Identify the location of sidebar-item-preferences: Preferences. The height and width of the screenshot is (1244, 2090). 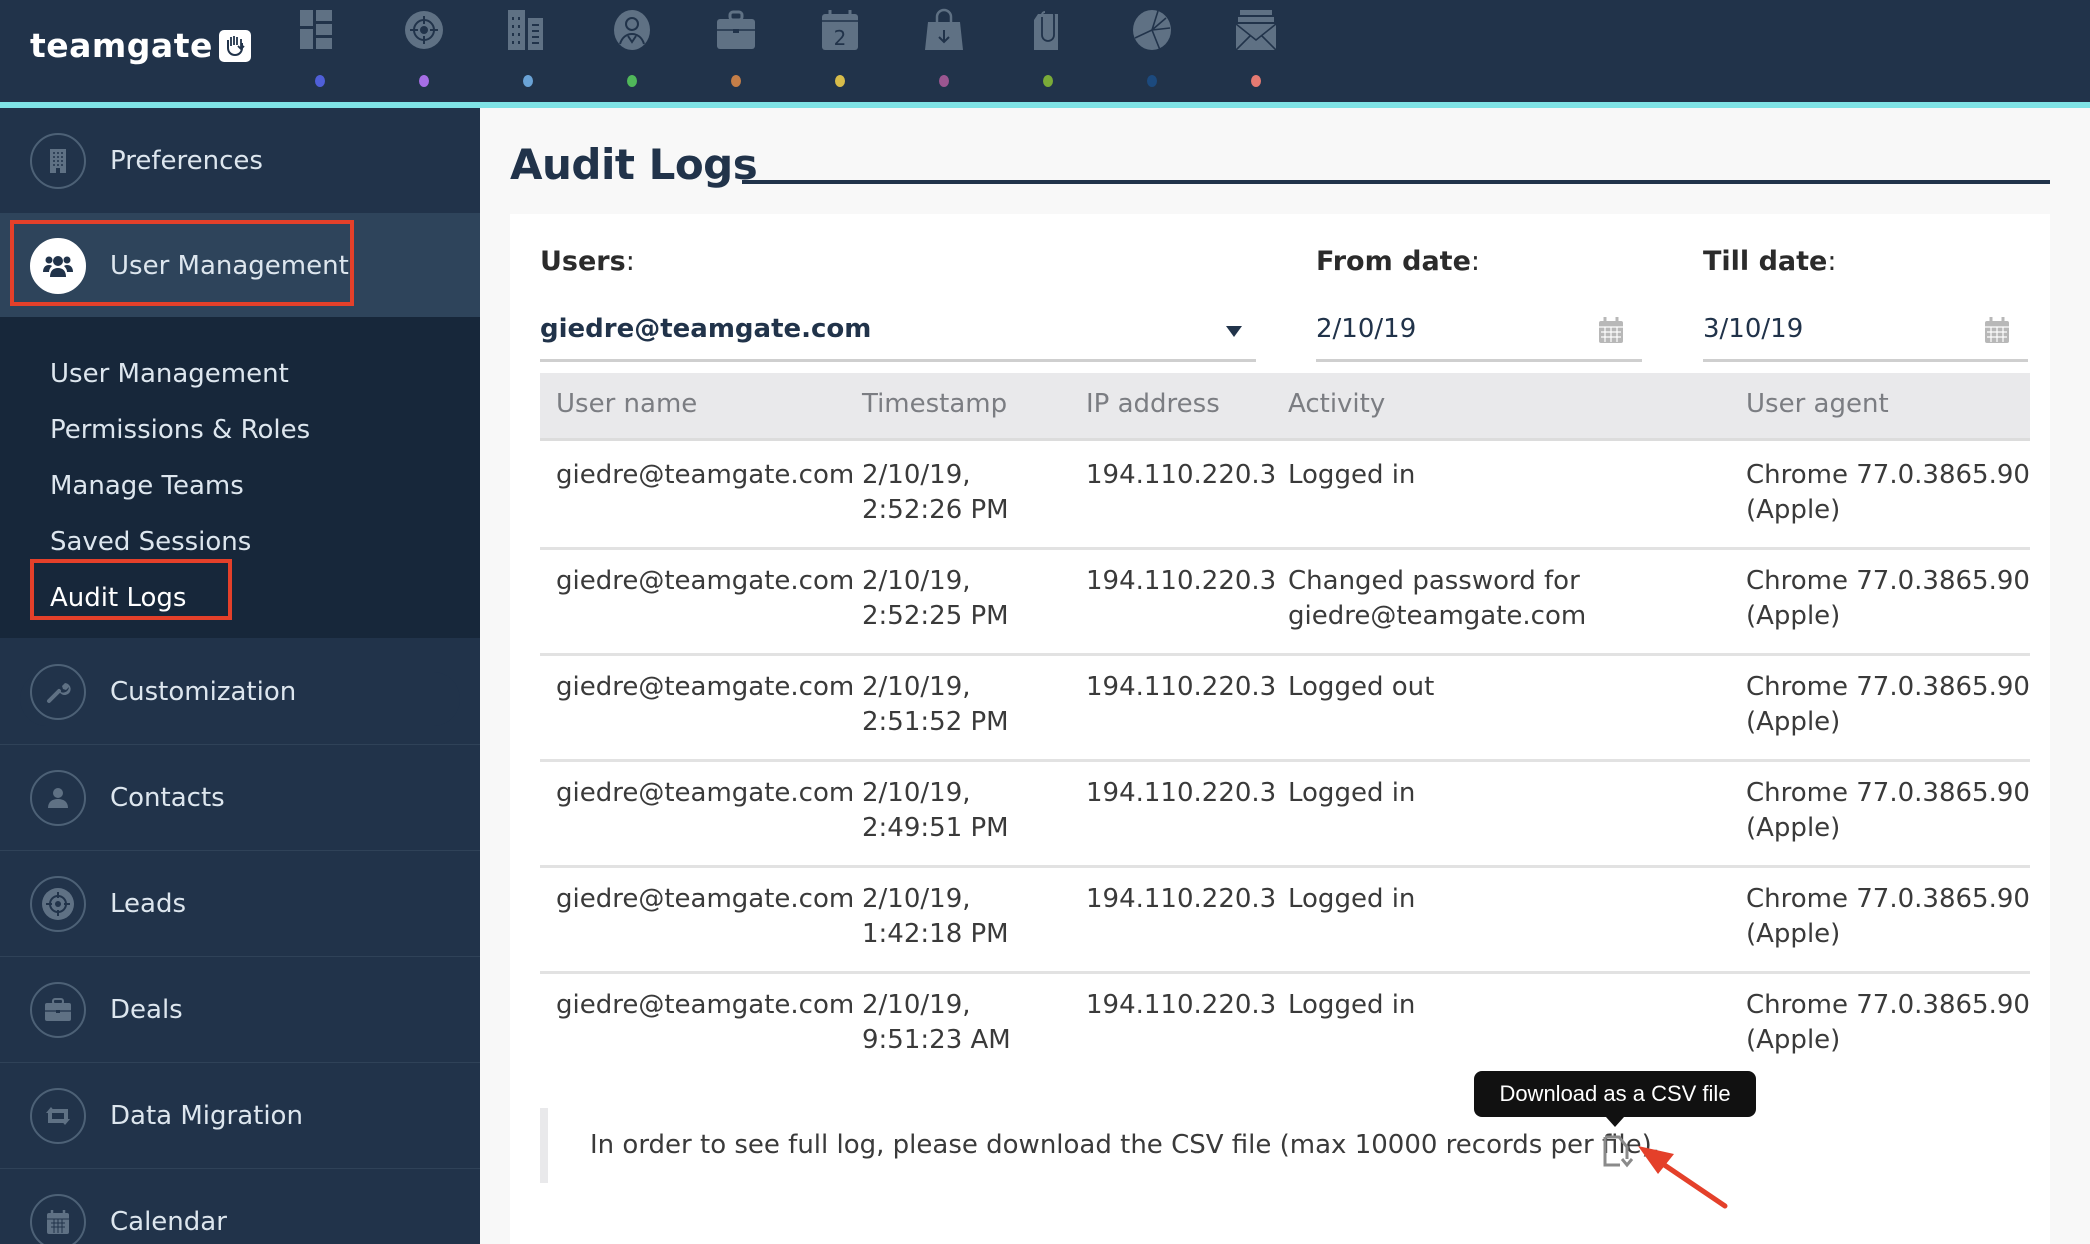
(240, 161).